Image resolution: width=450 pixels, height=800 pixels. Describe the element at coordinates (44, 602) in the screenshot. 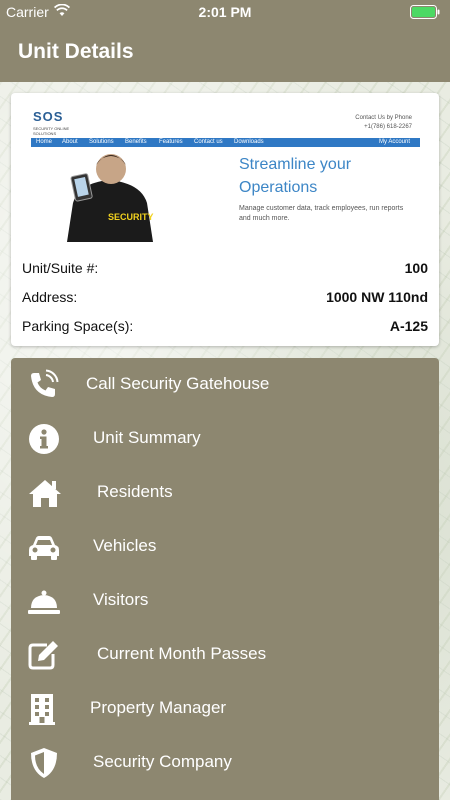

I see `bell-icon` at that location.